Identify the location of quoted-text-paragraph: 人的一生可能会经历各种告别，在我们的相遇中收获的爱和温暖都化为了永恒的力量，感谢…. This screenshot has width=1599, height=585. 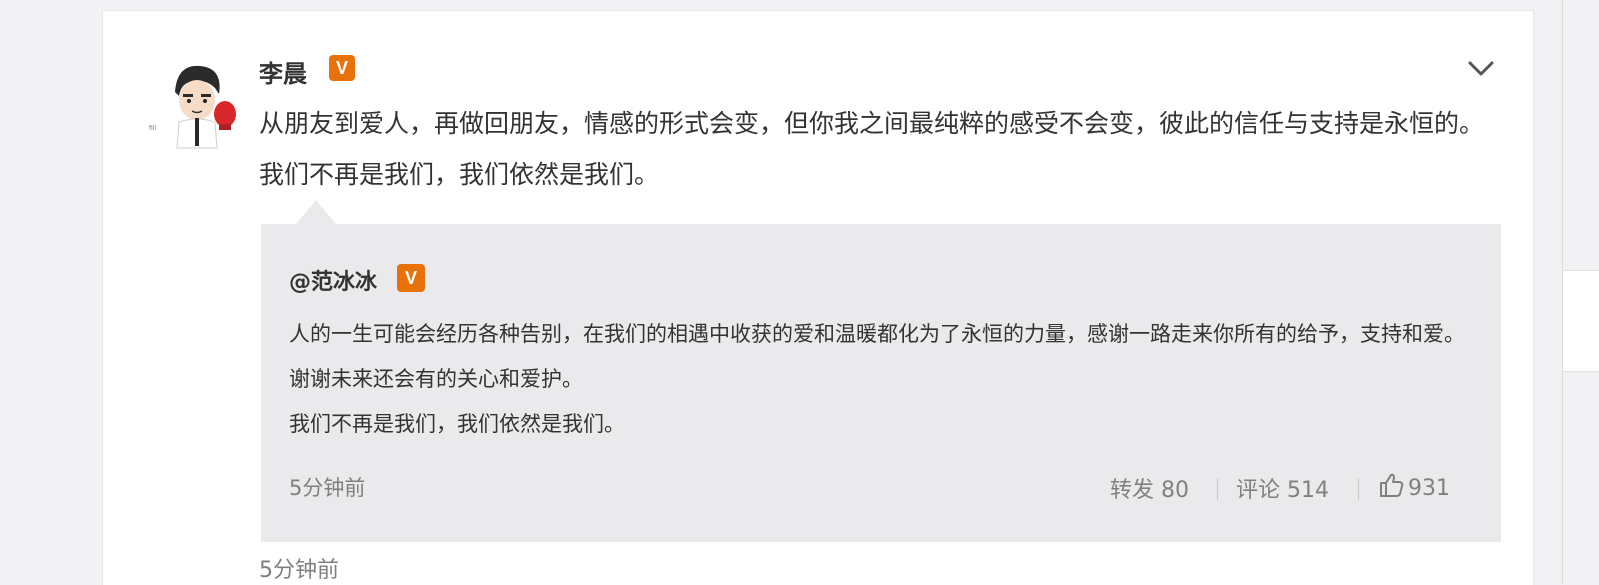
(877, 356).